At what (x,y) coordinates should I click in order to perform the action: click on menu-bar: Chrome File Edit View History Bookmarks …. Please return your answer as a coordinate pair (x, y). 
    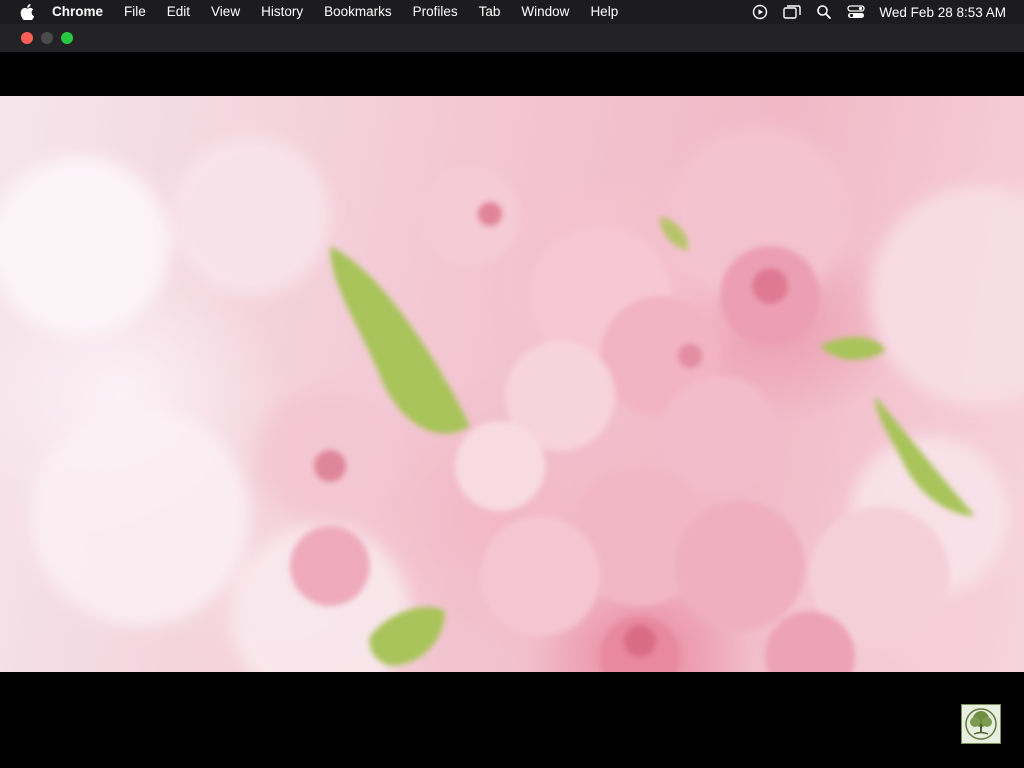
    Looking at the image, I should click on (512, 12).